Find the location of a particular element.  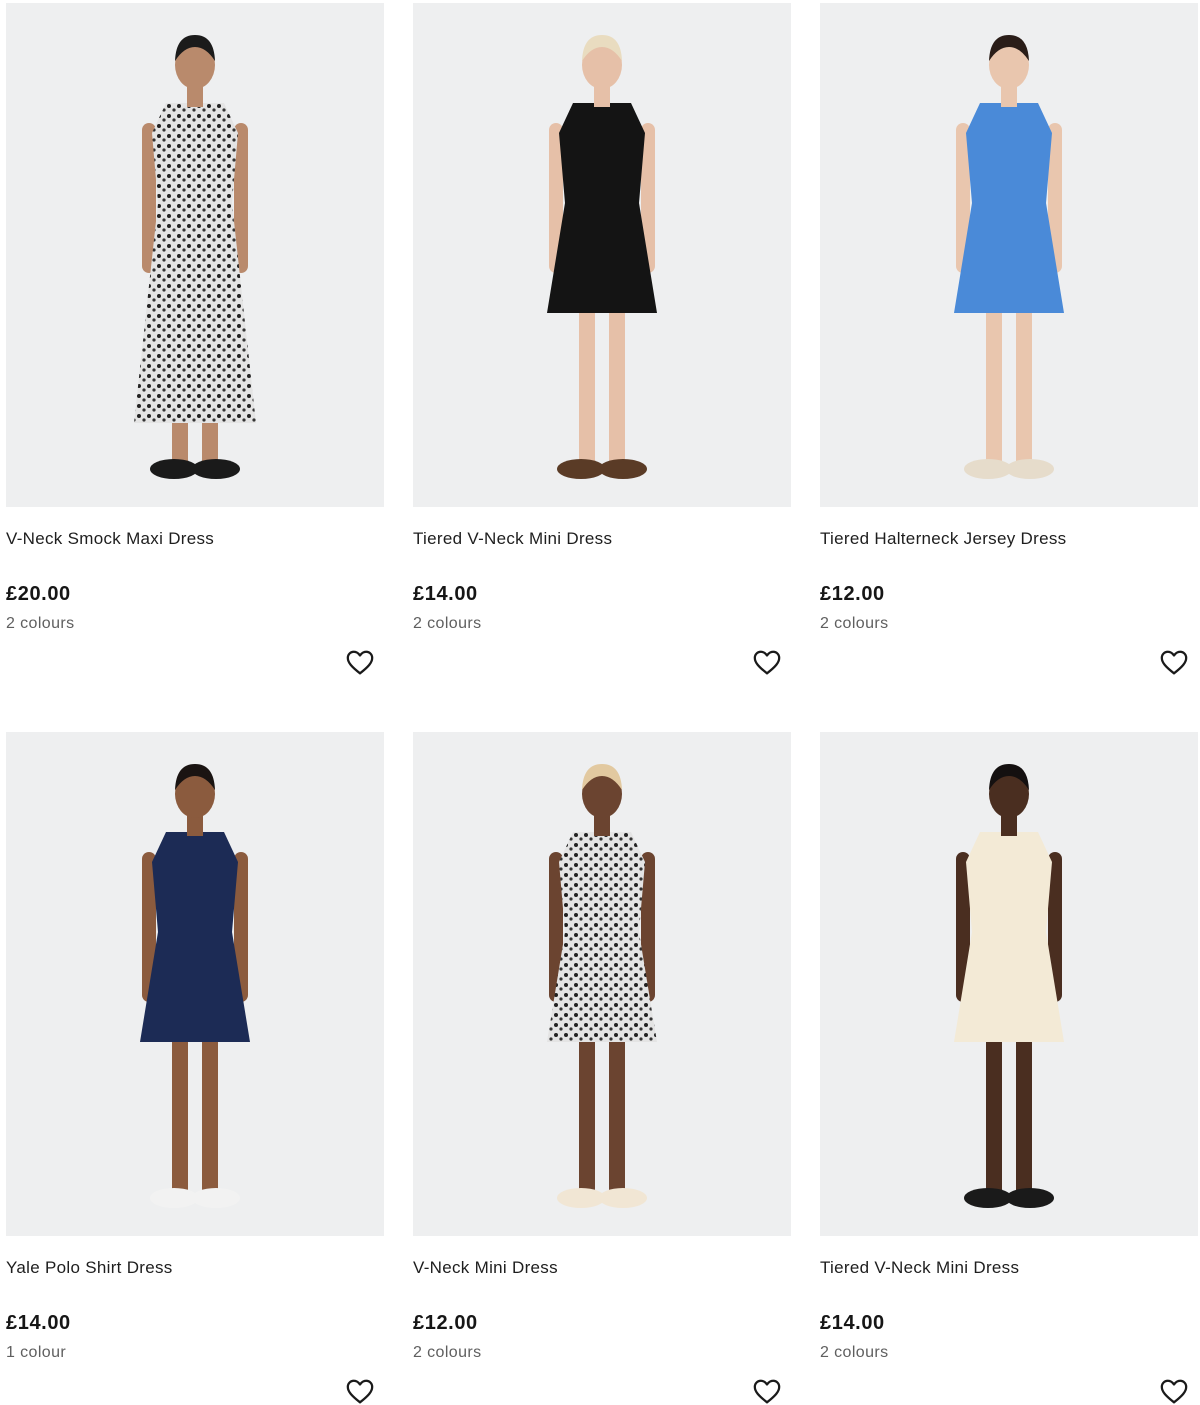

product-name: V-Neck Mini Dress is located at coordinates (485, 1268).